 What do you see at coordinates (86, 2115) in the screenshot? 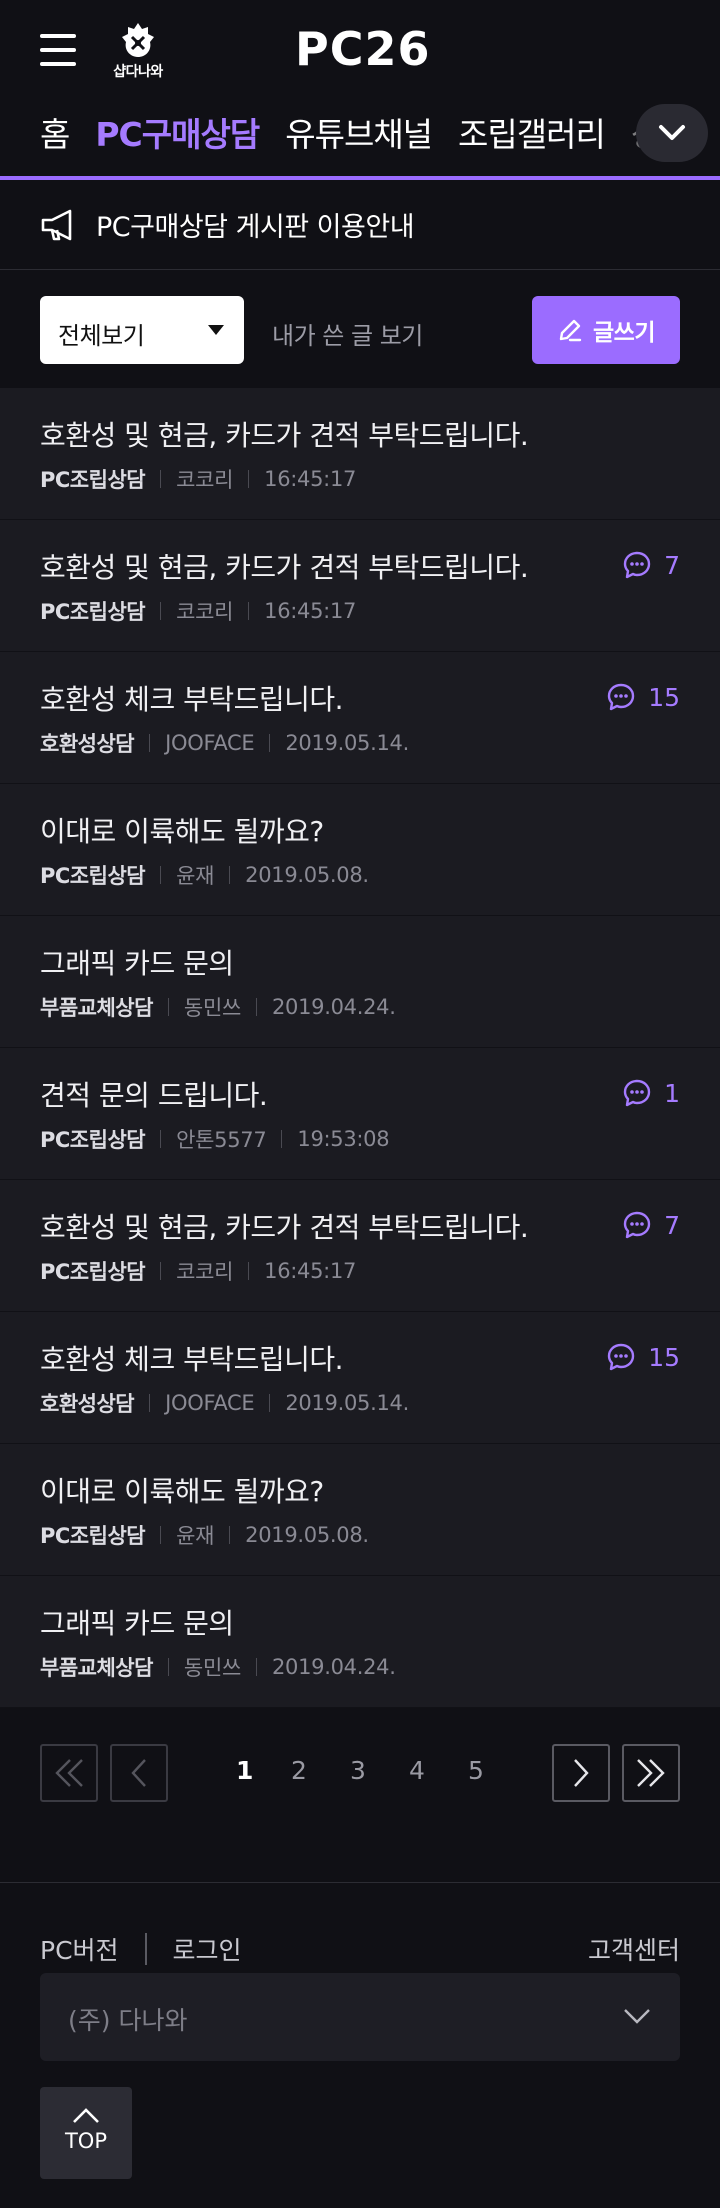
I see `chevron-up-icon` at bounding box center [86, 2115].